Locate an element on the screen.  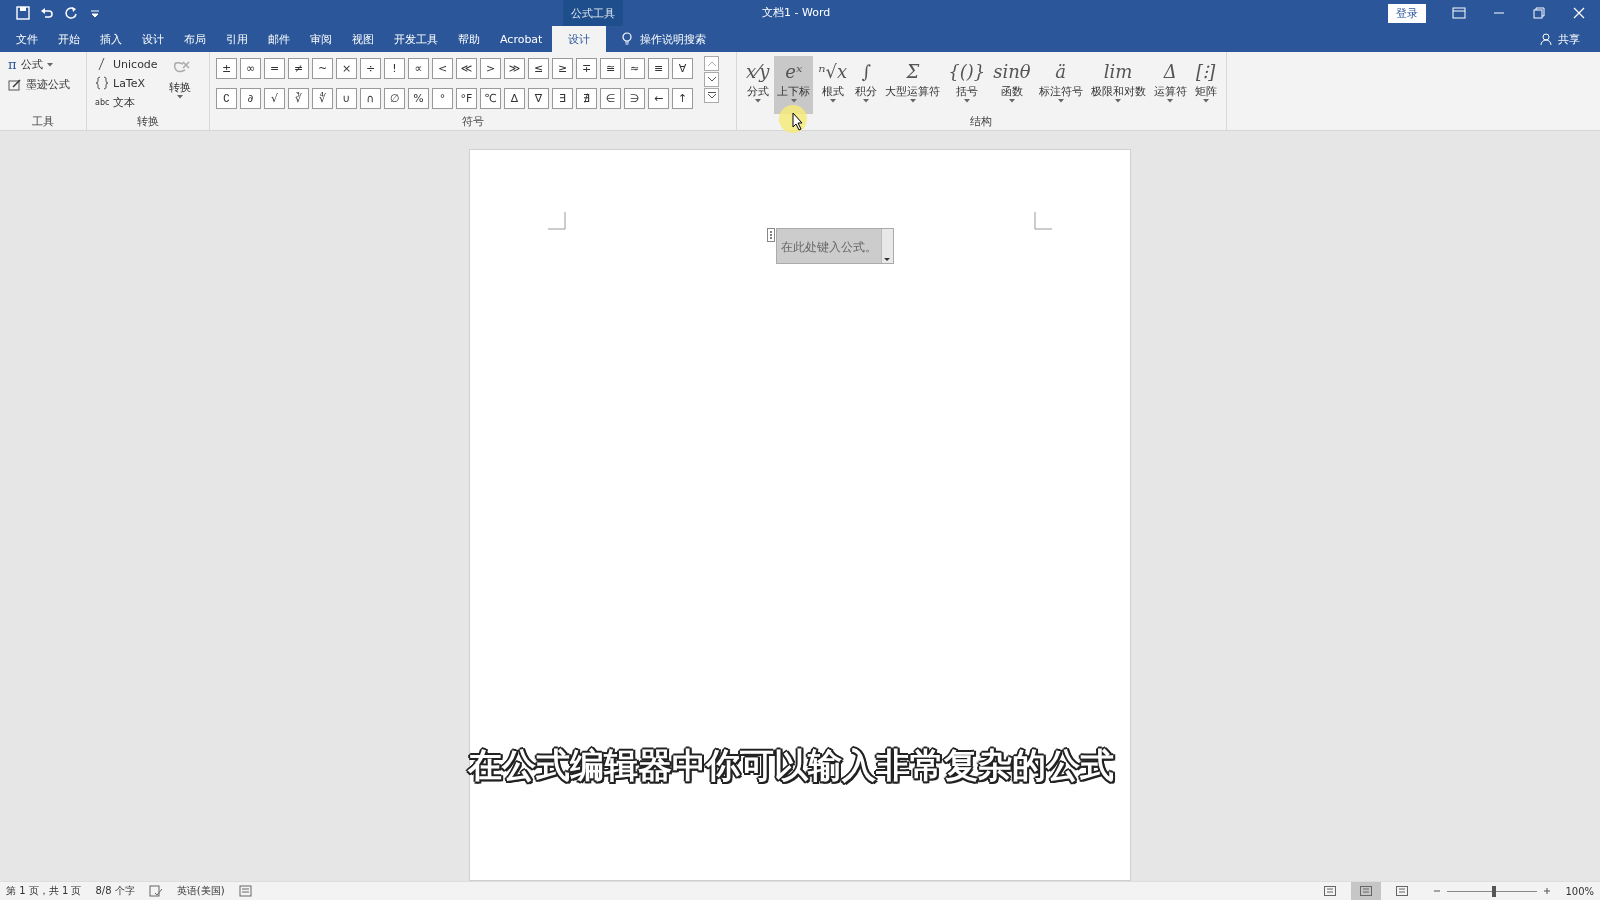
ribbon-tab: 插入 is located at coordinates (111, 39).